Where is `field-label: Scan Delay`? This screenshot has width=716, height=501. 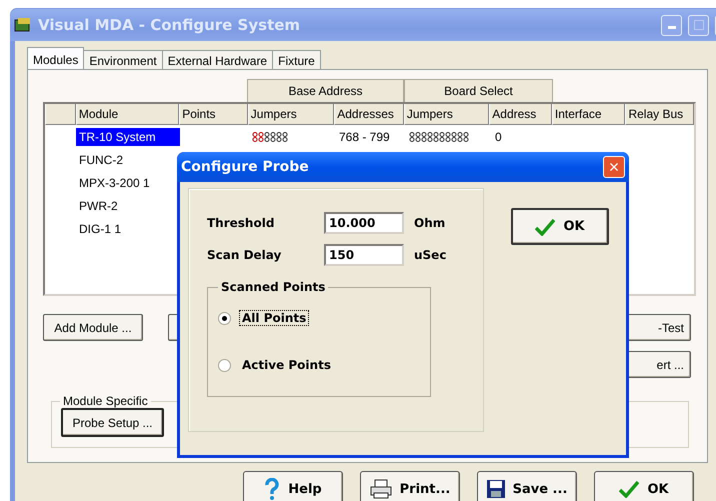 field-label: Scan Delay is located at coordinates (244, 255).